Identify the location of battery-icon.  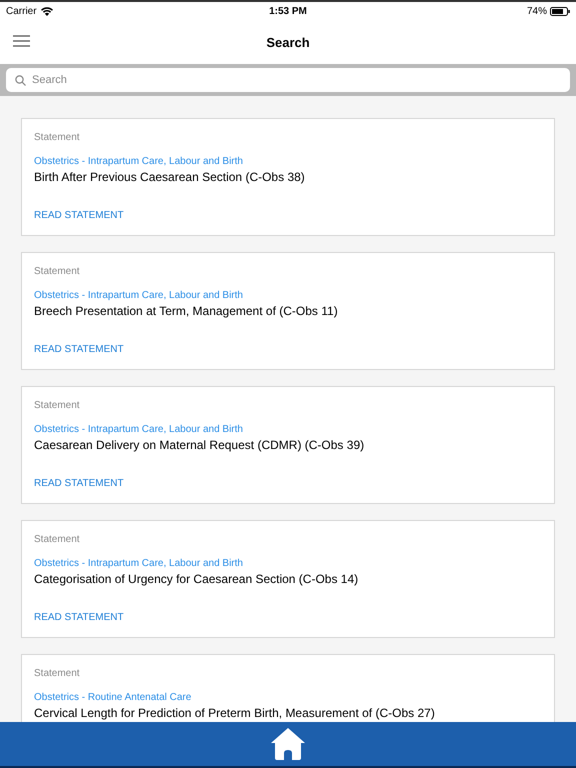
(560, 11).